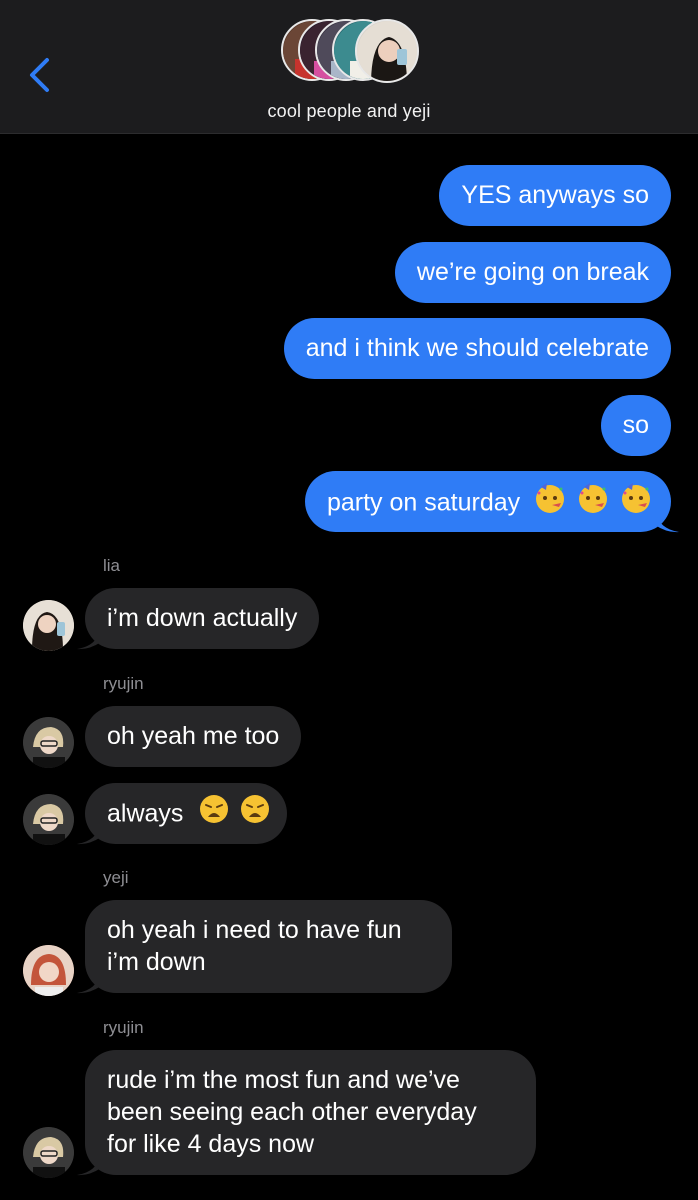  I want to click on message-text: and i think we should celebrate, so click(477, 348).